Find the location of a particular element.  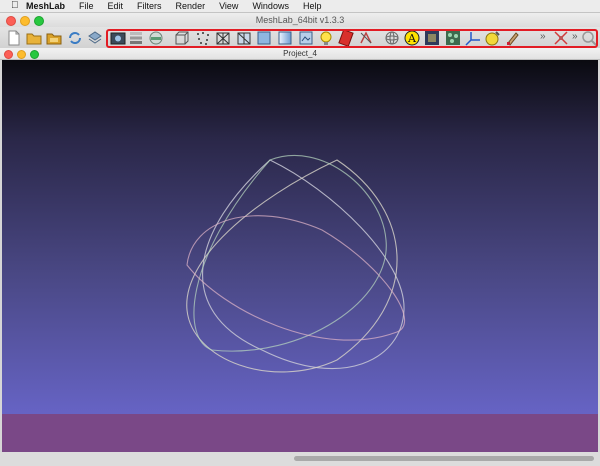

save-icon is located at coordinates (95, 38).